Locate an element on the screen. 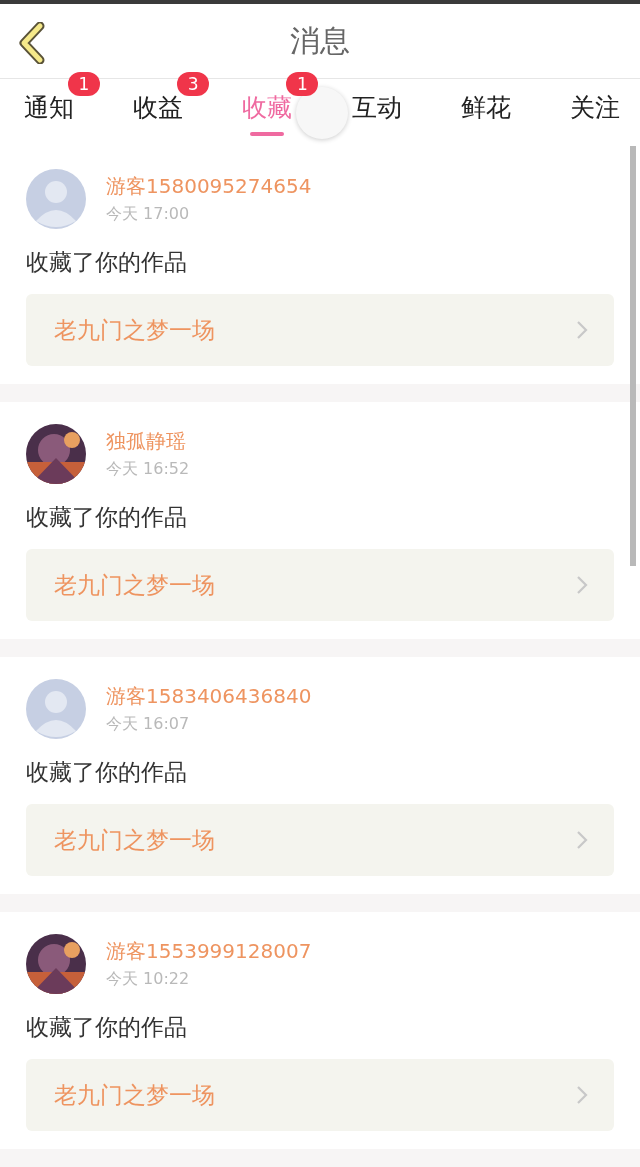  user-name: 游客1583406436840 is located at coordinates (209, 696).